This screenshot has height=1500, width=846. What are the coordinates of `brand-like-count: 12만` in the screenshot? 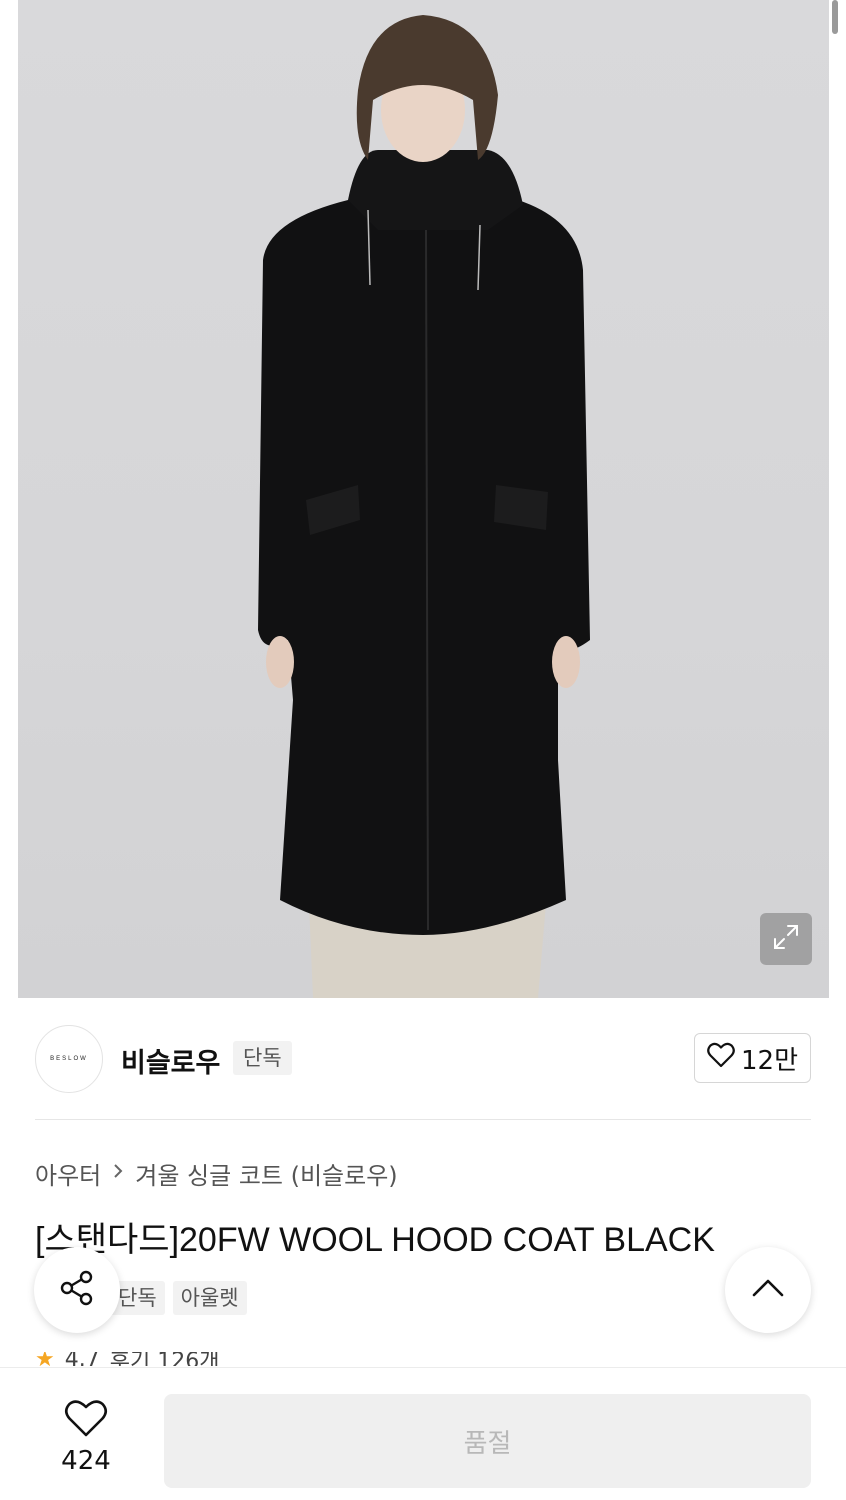 It's located at (769, 1060).